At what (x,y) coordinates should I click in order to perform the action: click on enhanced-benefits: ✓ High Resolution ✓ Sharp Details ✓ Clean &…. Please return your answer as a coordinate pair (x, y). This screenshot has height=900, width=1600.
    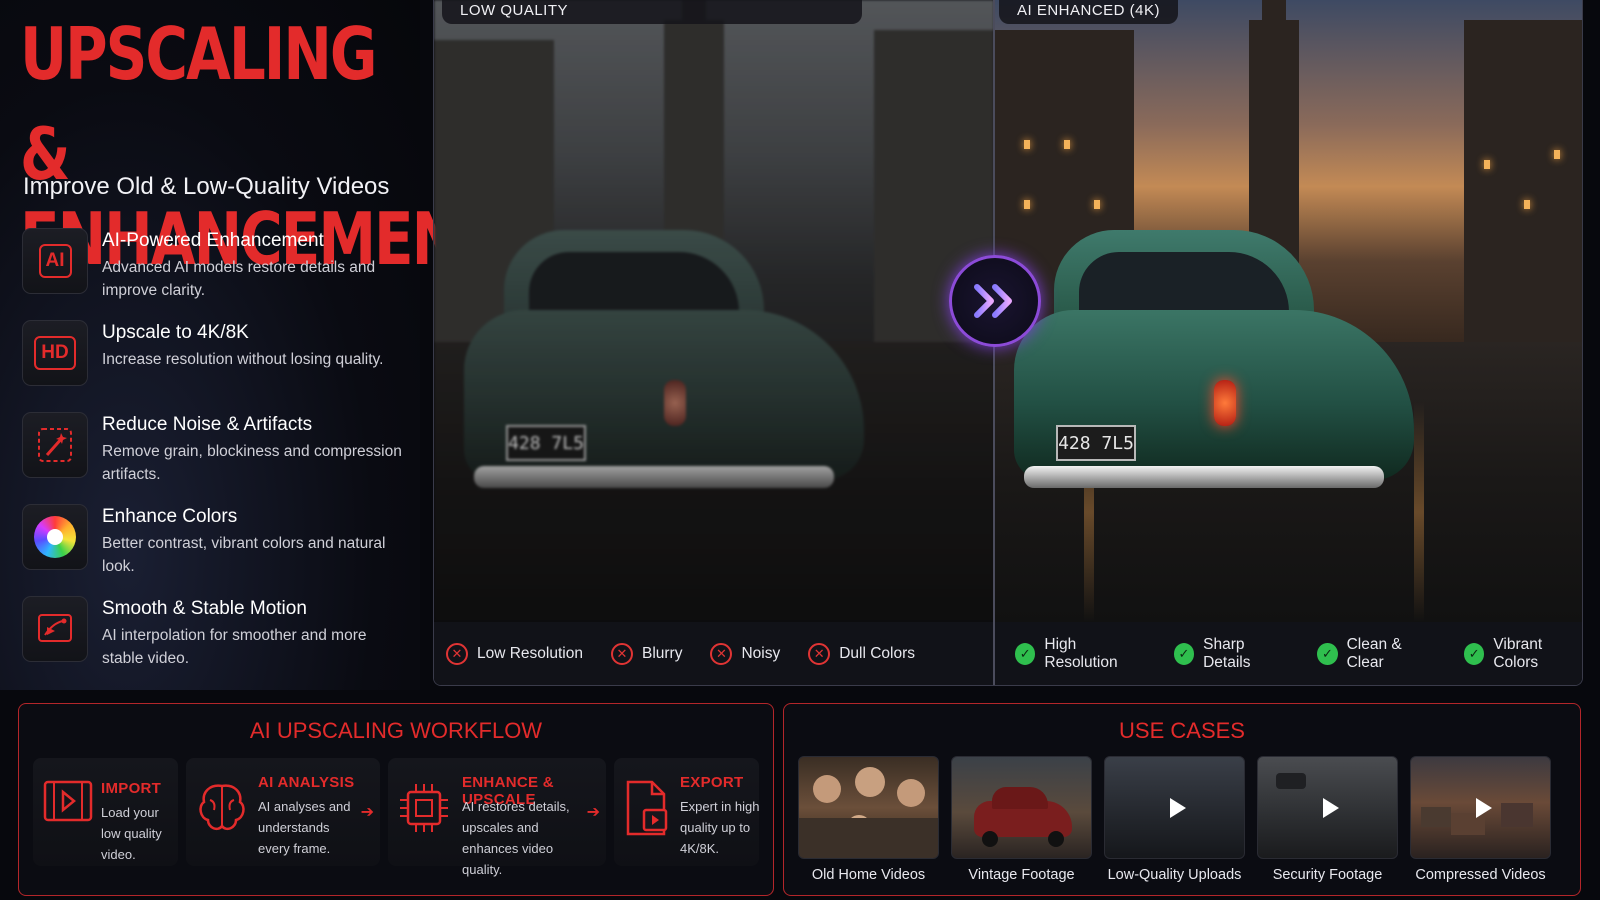
    Looking at the image, I should click on (1288, 653).